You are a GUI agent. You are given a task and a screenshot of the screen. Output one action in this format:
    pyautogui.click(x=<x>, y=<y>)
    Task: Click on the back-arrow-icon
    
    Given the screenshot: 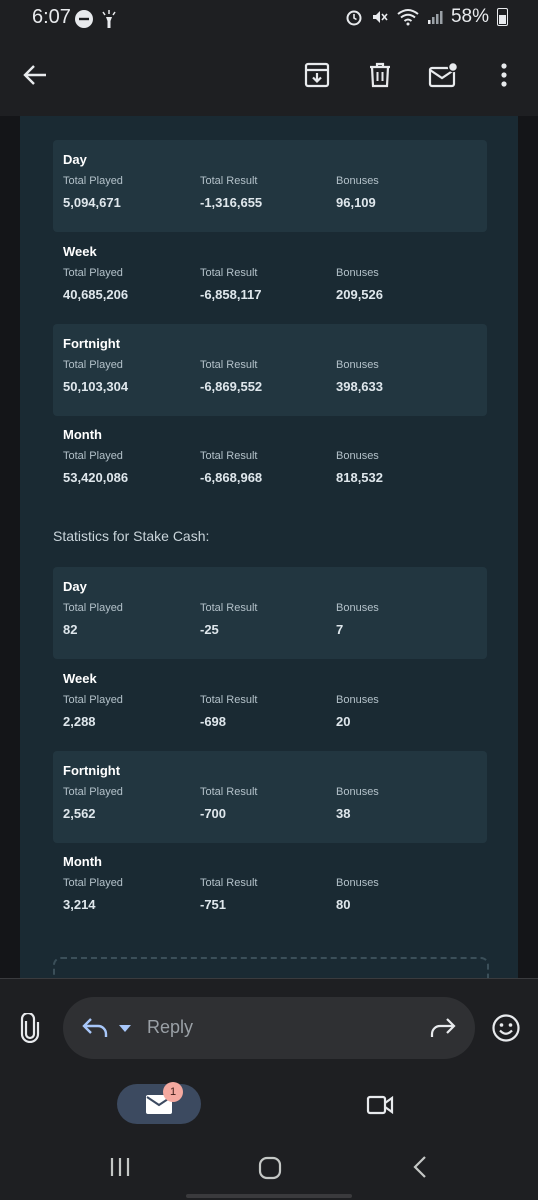 What is the action you would take?
    pyautogui.click(x=34, y=75)
    